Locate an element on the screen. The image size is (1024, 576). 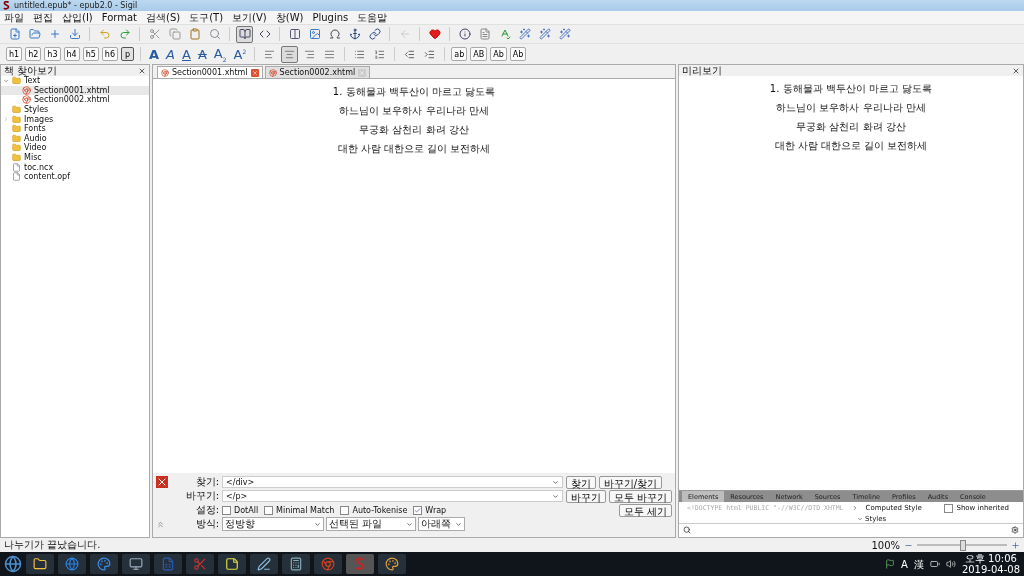
file-tab: Section0001.xhtml is located at coordinates (210, 72).